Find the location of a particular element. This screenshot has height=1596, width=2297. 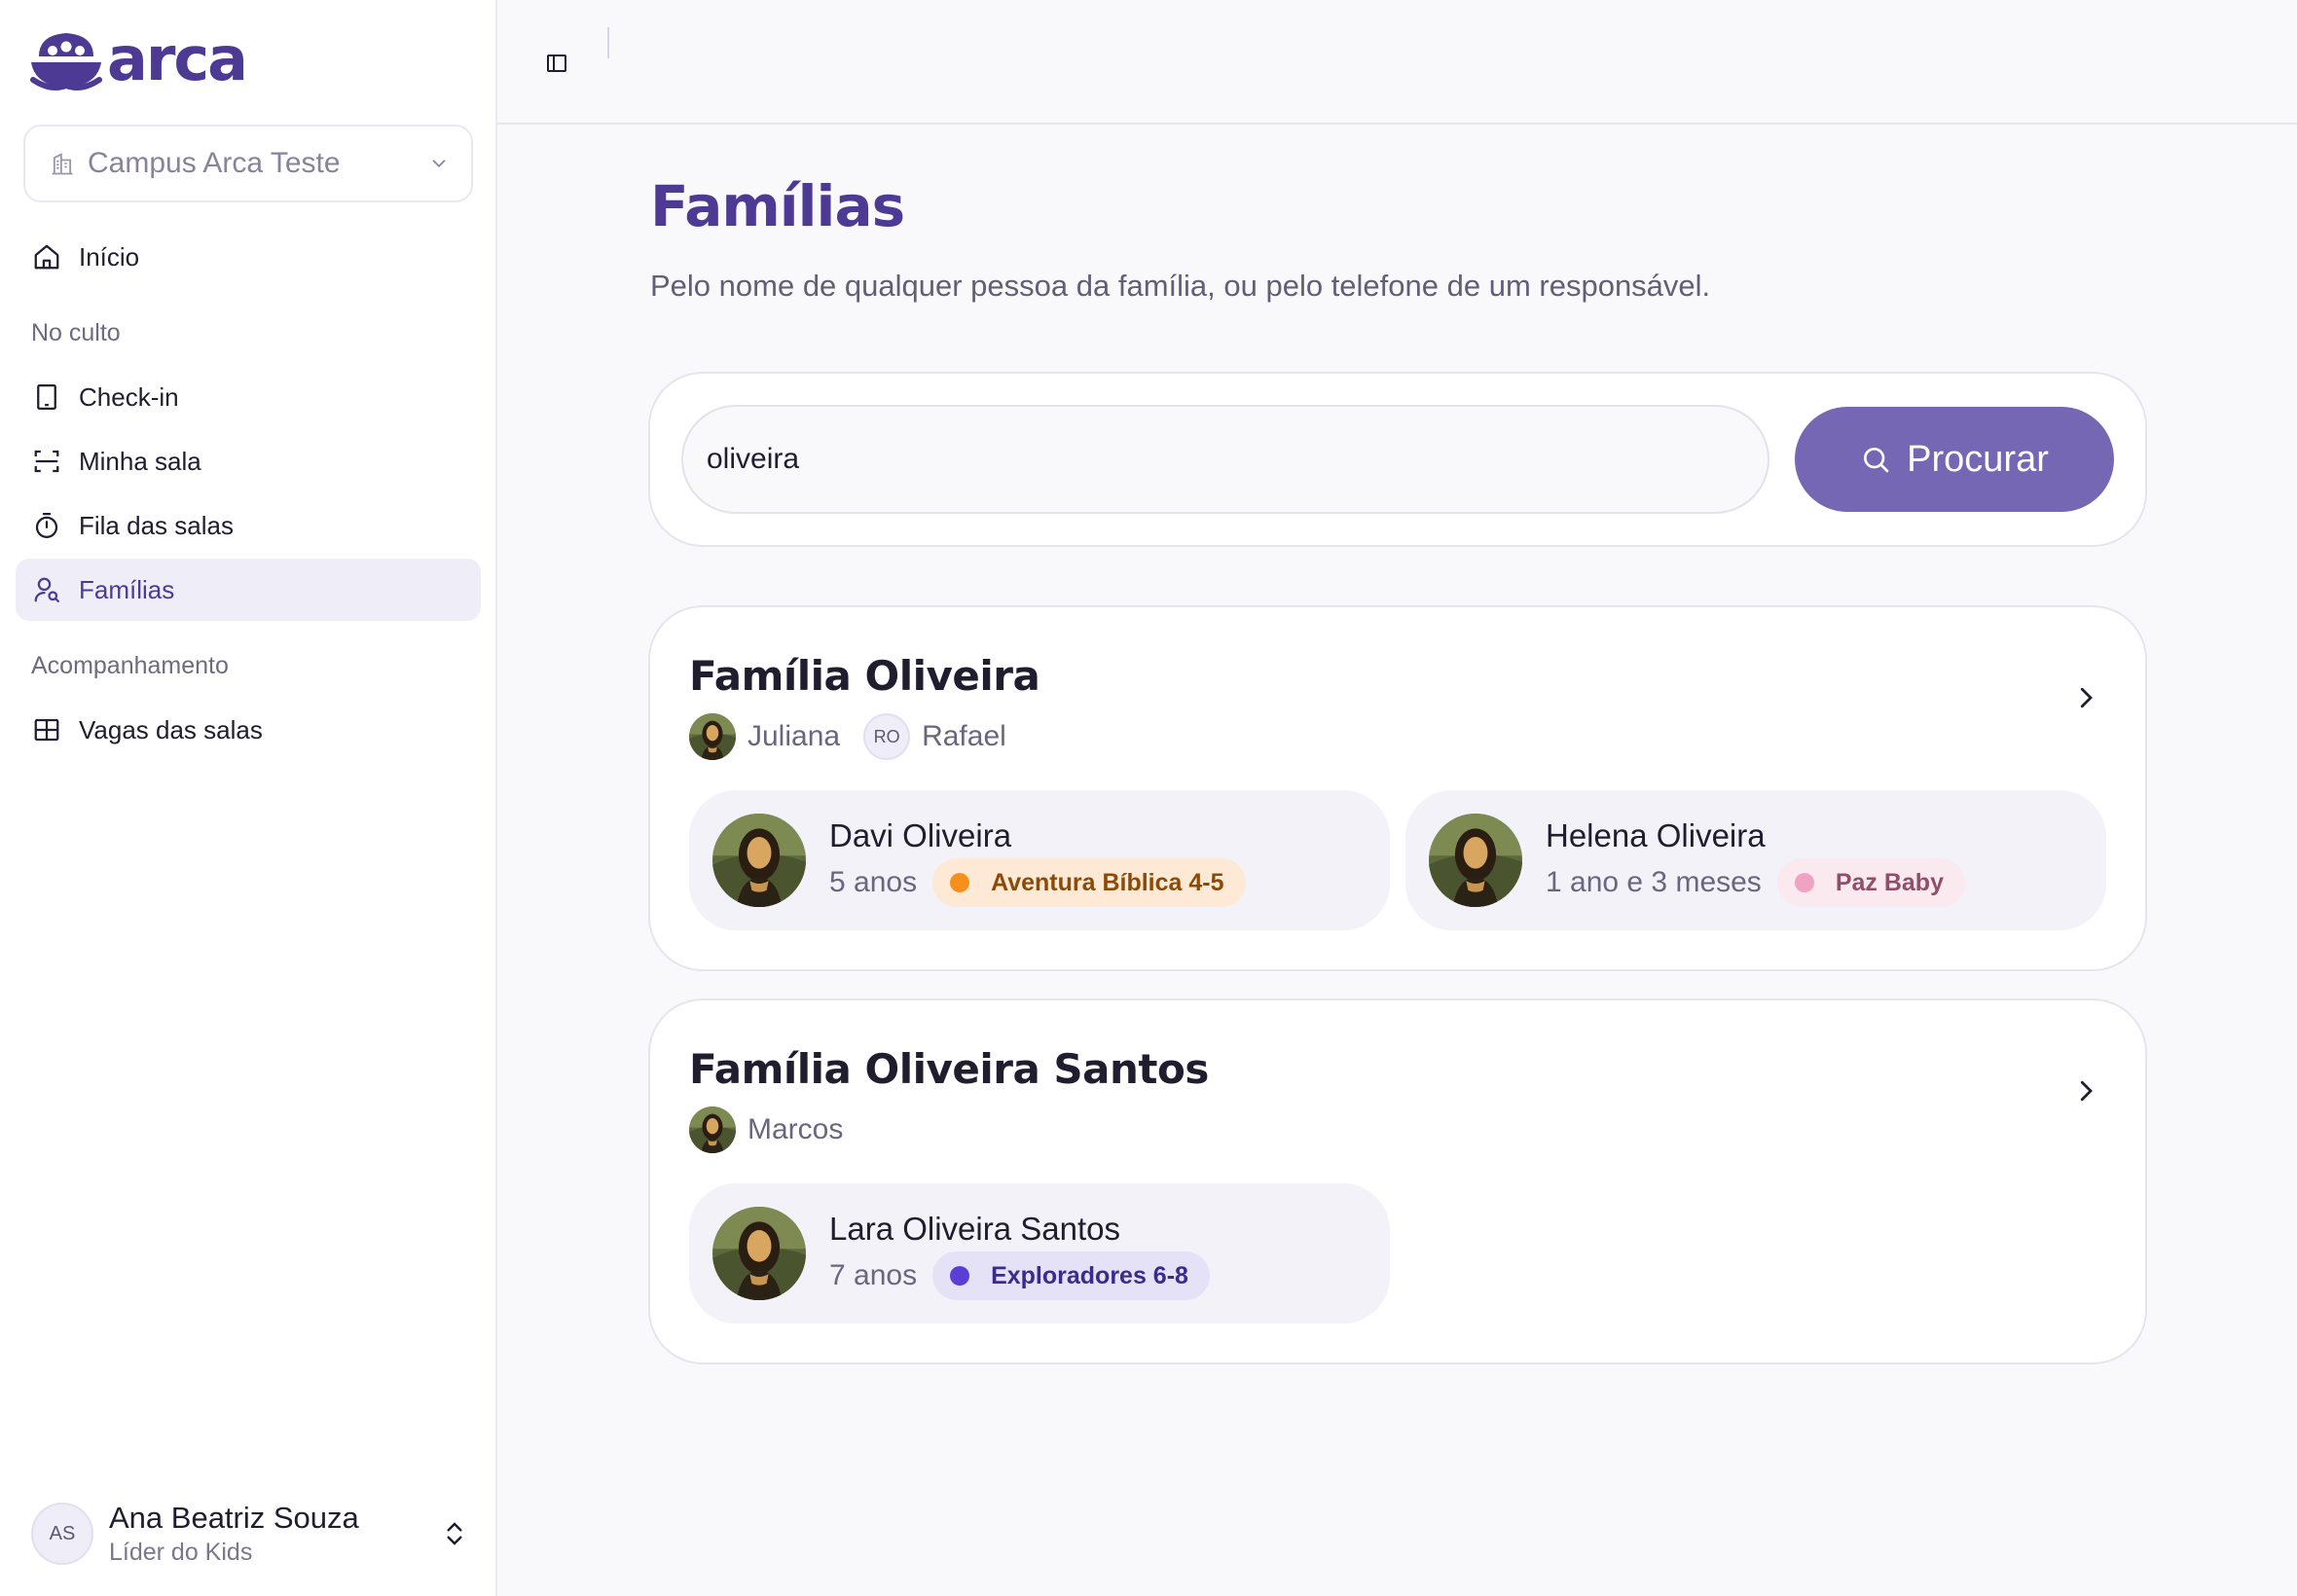

guardian-name: Rafael is located at coordinates (964, 736).